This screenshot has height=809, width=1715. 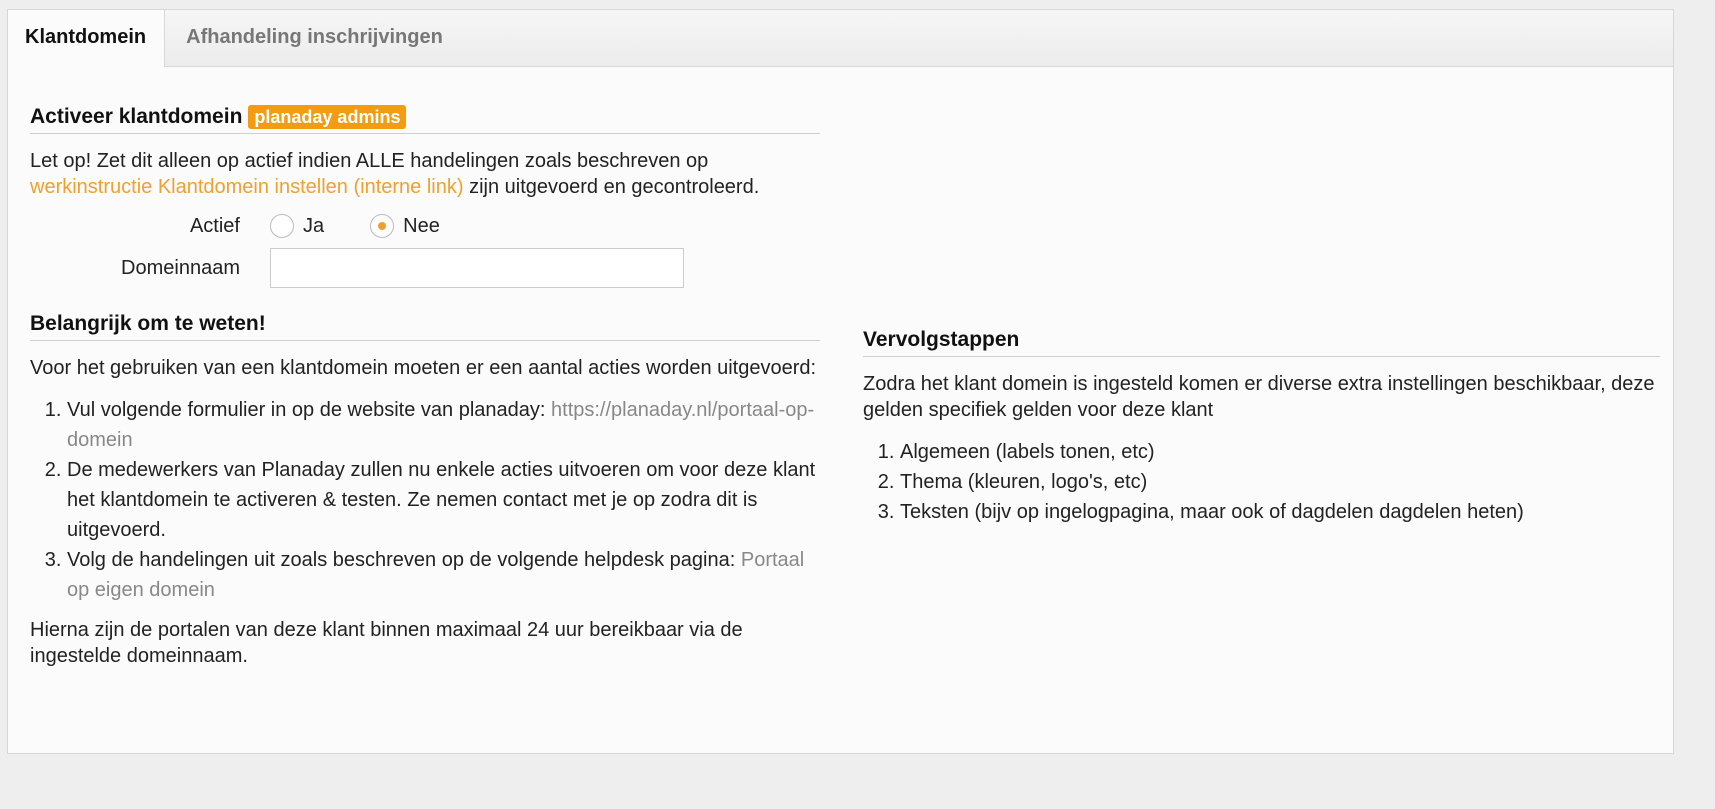 What do you see at coordinates (941, 339) in the screenshot?
I see `next-title: Vervolgstappen` at bounding box center [941, 339].